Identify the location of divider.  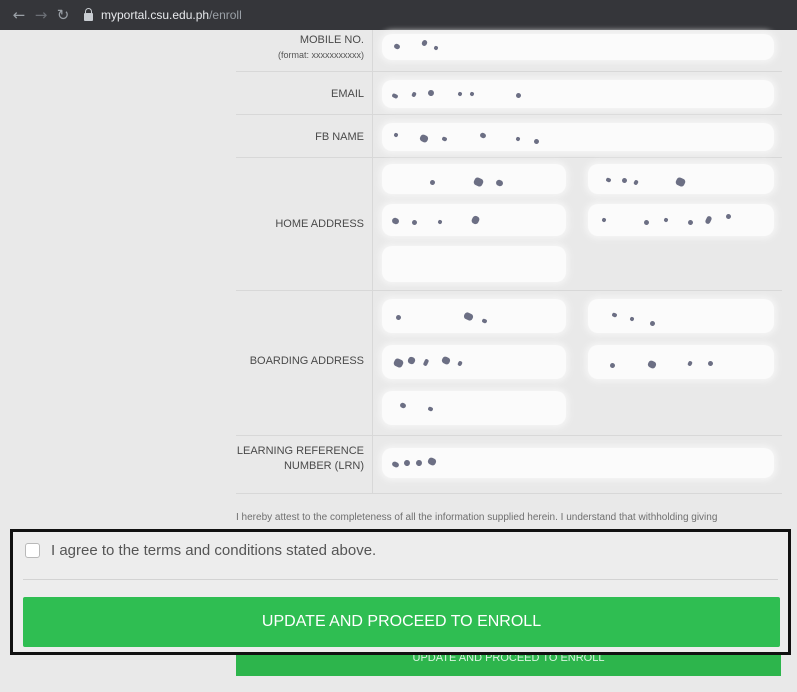
(400, 579).